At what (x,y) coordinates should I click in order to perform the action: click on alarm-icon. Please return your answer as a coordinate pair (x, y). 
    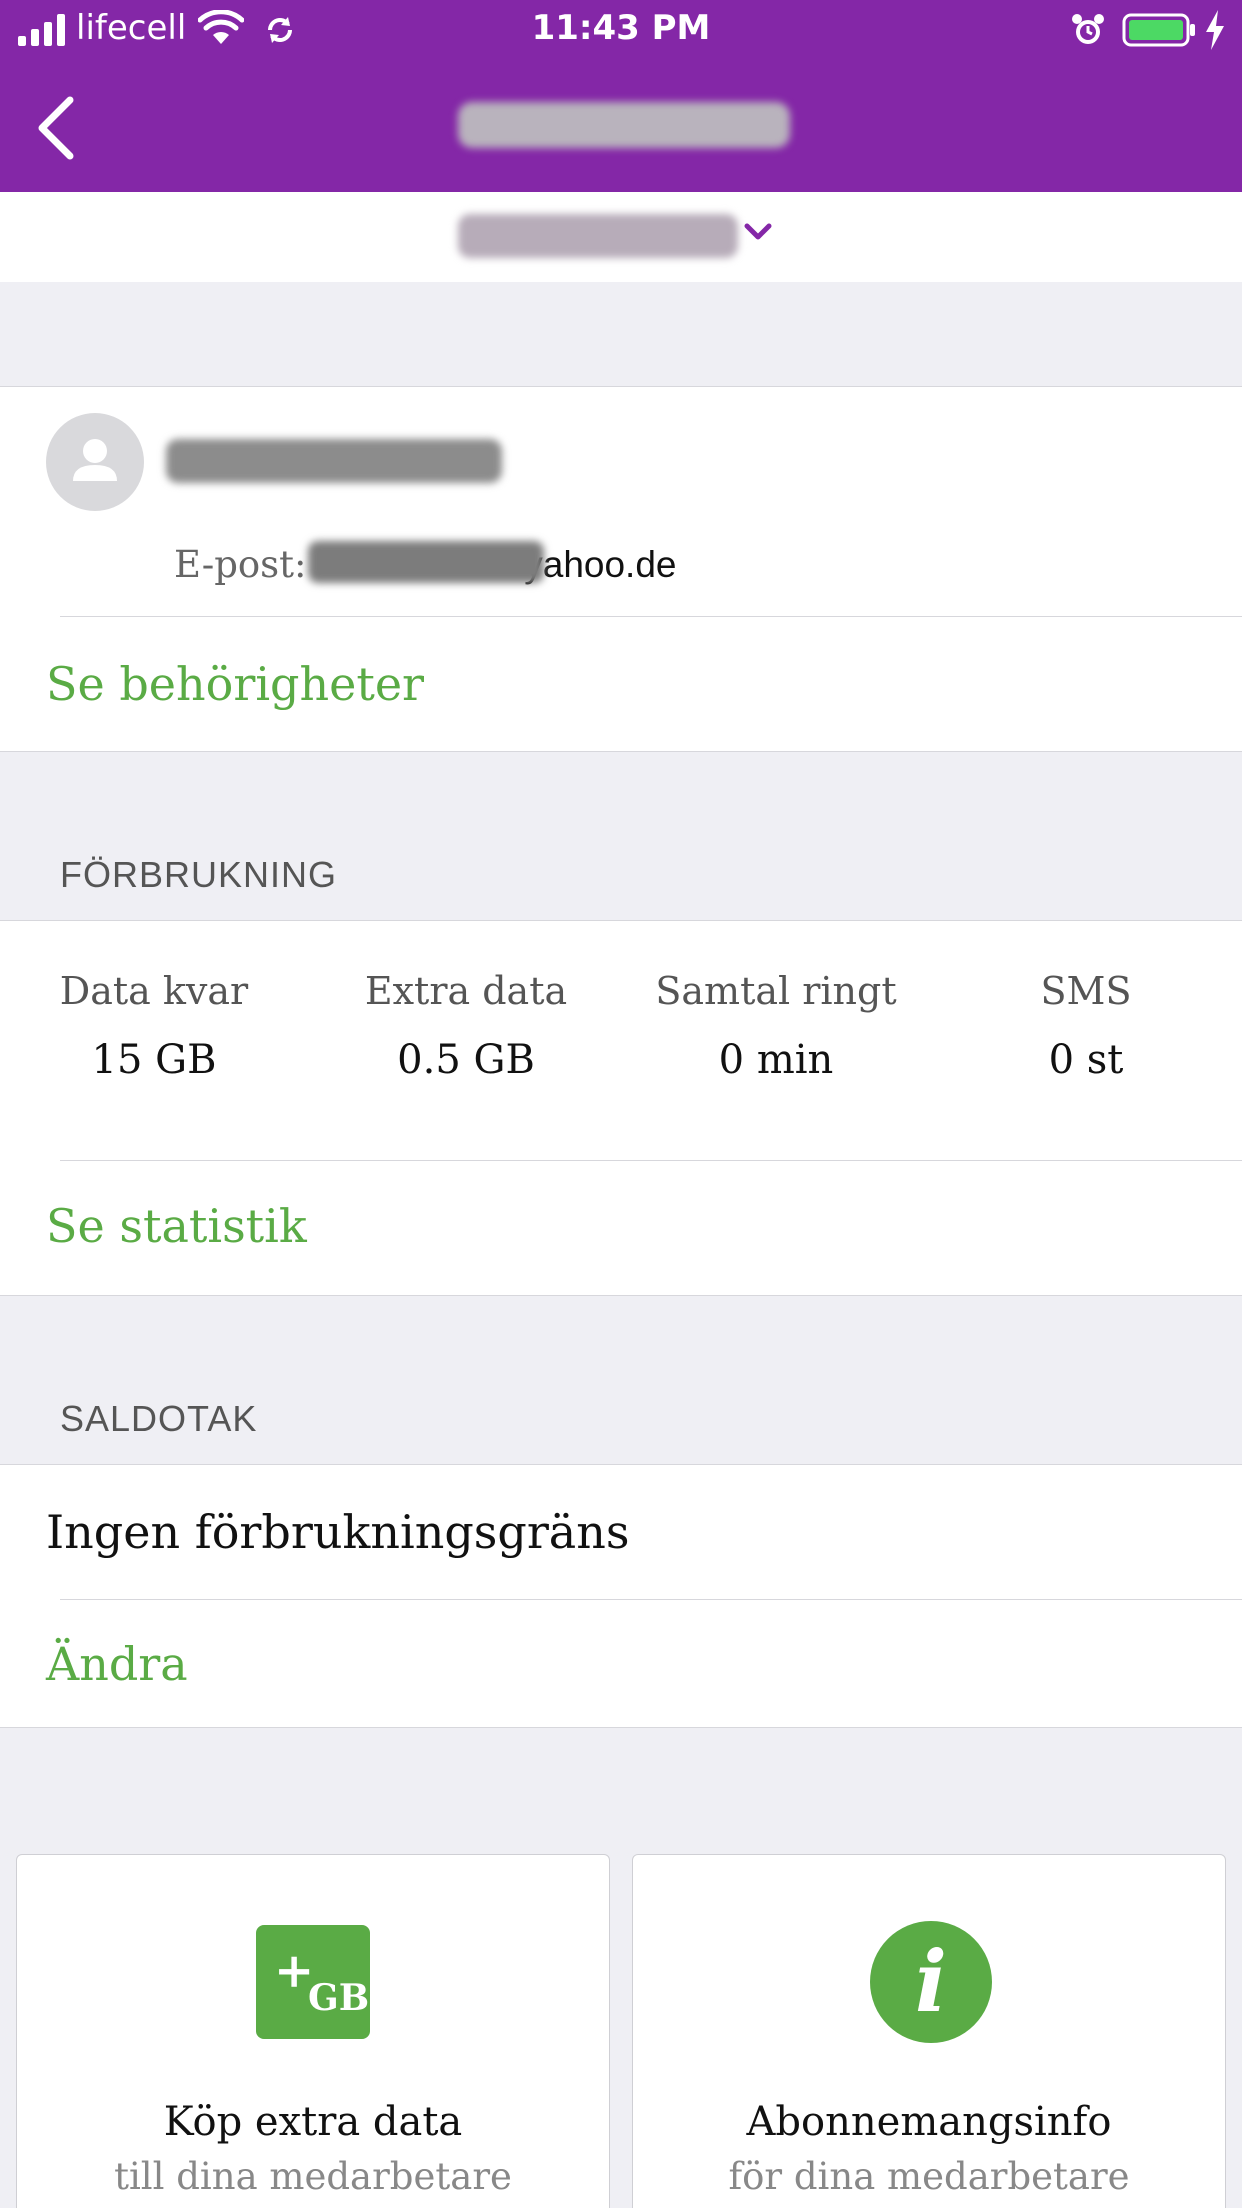
    Looking at the image, I should click on (1088, 29).